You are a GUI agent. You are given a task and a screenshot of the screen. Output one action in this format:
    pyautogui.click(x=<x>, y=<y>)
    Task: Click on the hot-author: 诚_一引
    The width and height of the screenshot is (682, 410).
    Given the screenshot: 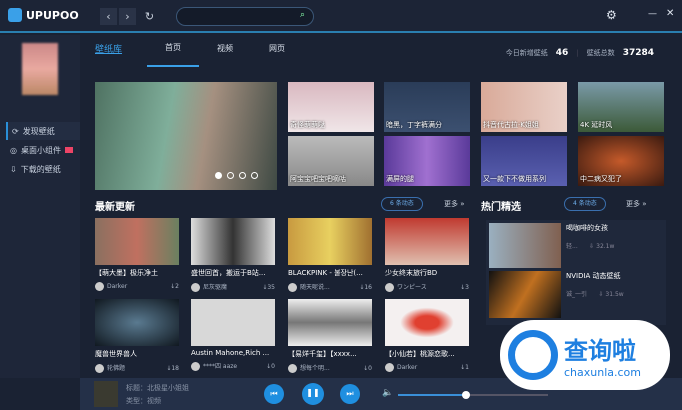 What is the action you would take?
    pyautogui.click(x=577, y=294)
    